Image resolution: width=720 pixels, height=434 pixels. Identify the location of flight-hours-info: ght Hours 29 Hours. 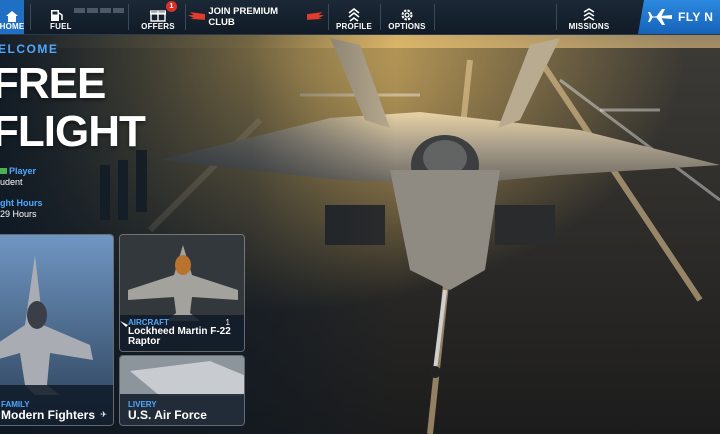
(21, 208).